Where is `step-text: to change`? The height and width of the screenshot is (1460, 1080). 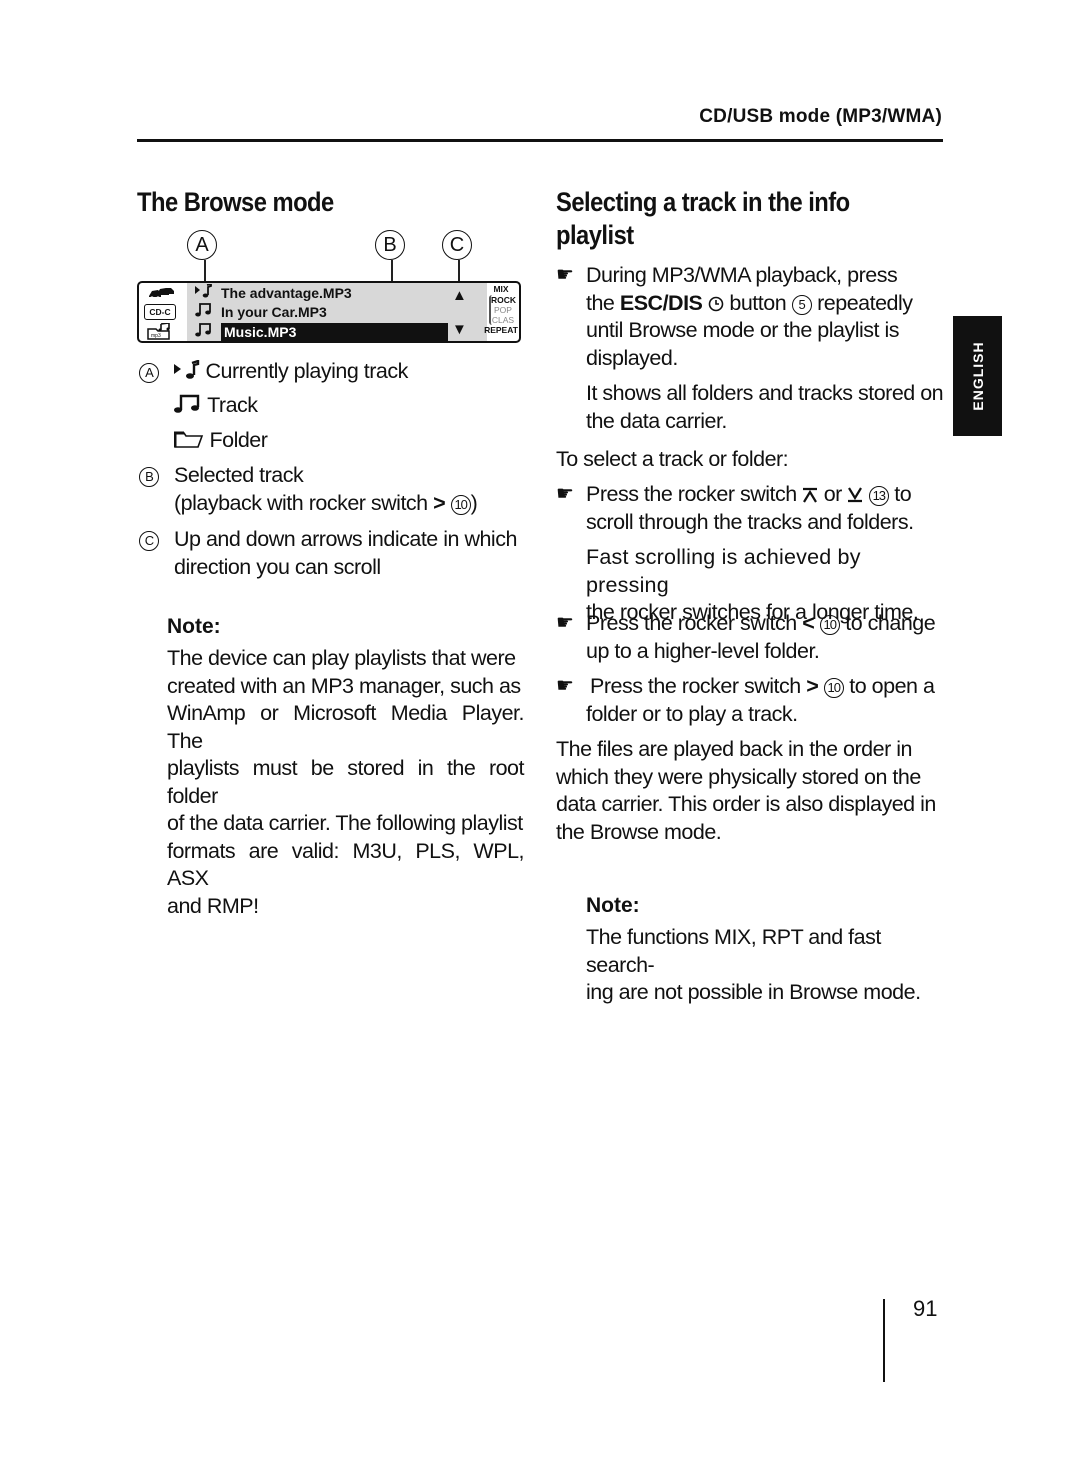 step-text: to change is located at coordinates (890, 623).